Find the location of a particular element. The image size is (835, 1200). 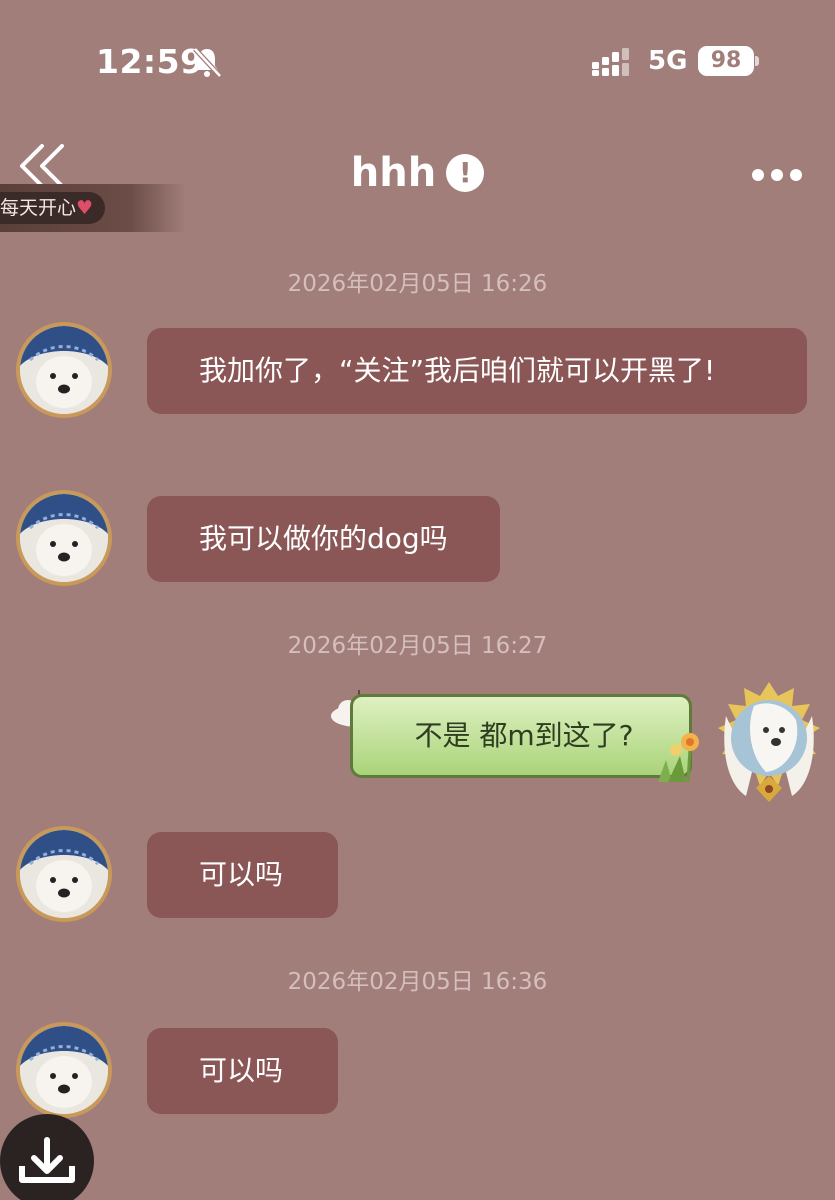

message-text: 我可以做你的dog吗 is located at coordinates (323, 538).